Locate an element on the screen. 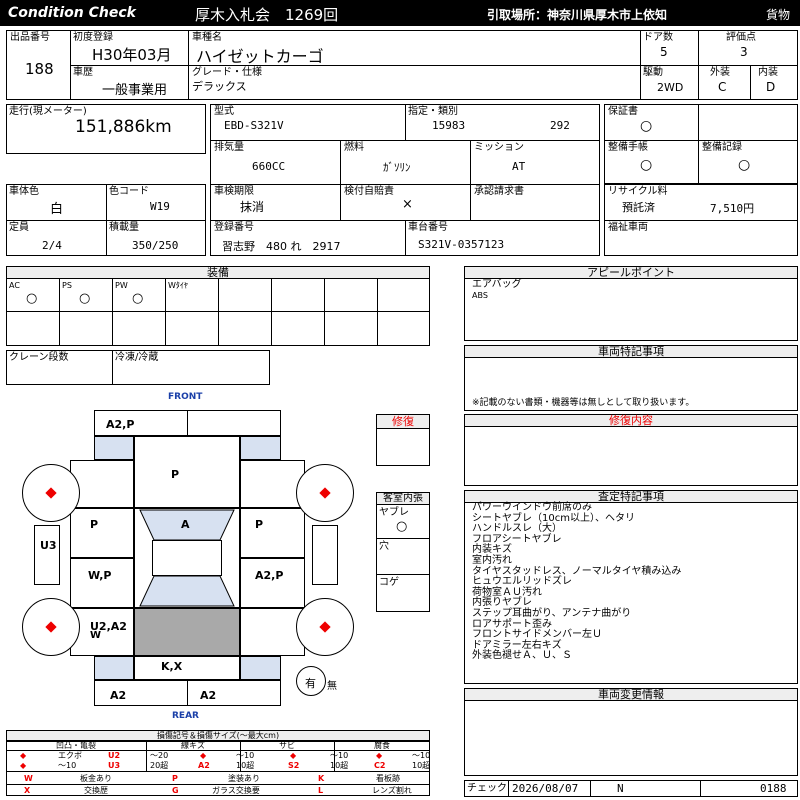 The image size is (800, 800). repair-label: 修復 is located at coordinates (403, 422).